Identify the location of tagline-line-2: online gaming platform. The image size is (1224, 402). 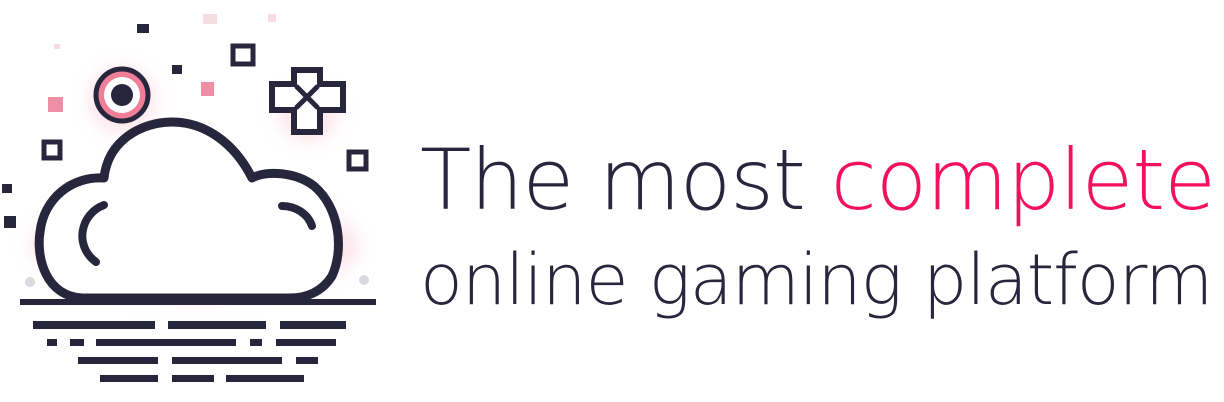
(816, 280).